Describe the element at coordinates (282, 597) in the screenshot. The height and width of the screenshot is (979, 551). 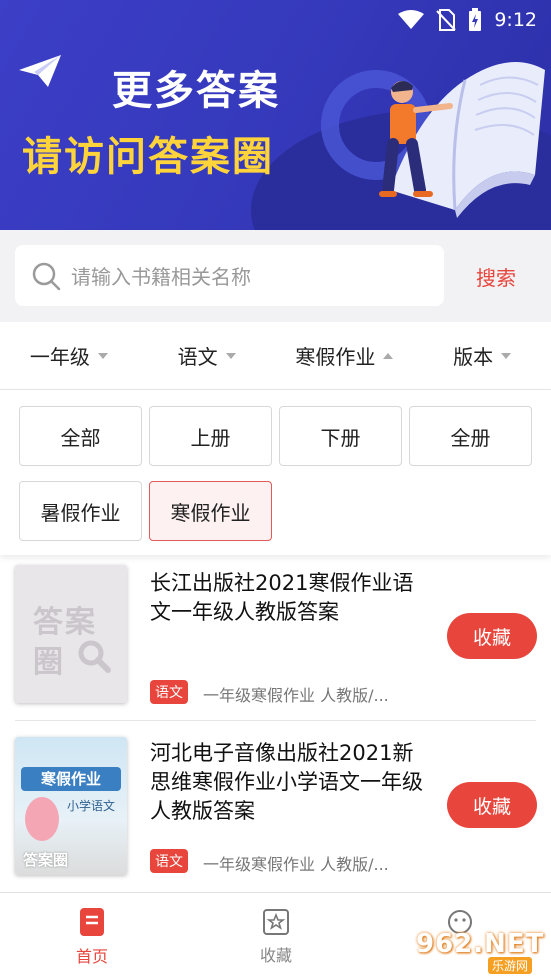
I see `book-title: 长江出版社2021寒假作业语文一年级人教版答案` at that location.